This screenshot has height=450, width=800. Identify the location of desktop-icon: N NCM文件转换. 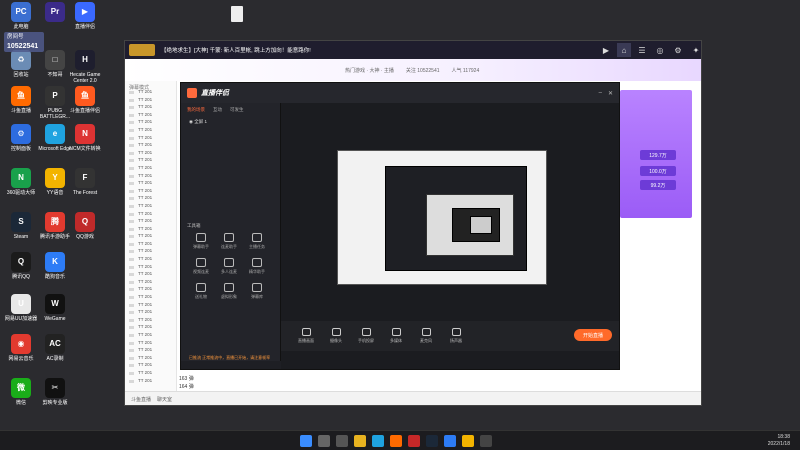
(85, 138).